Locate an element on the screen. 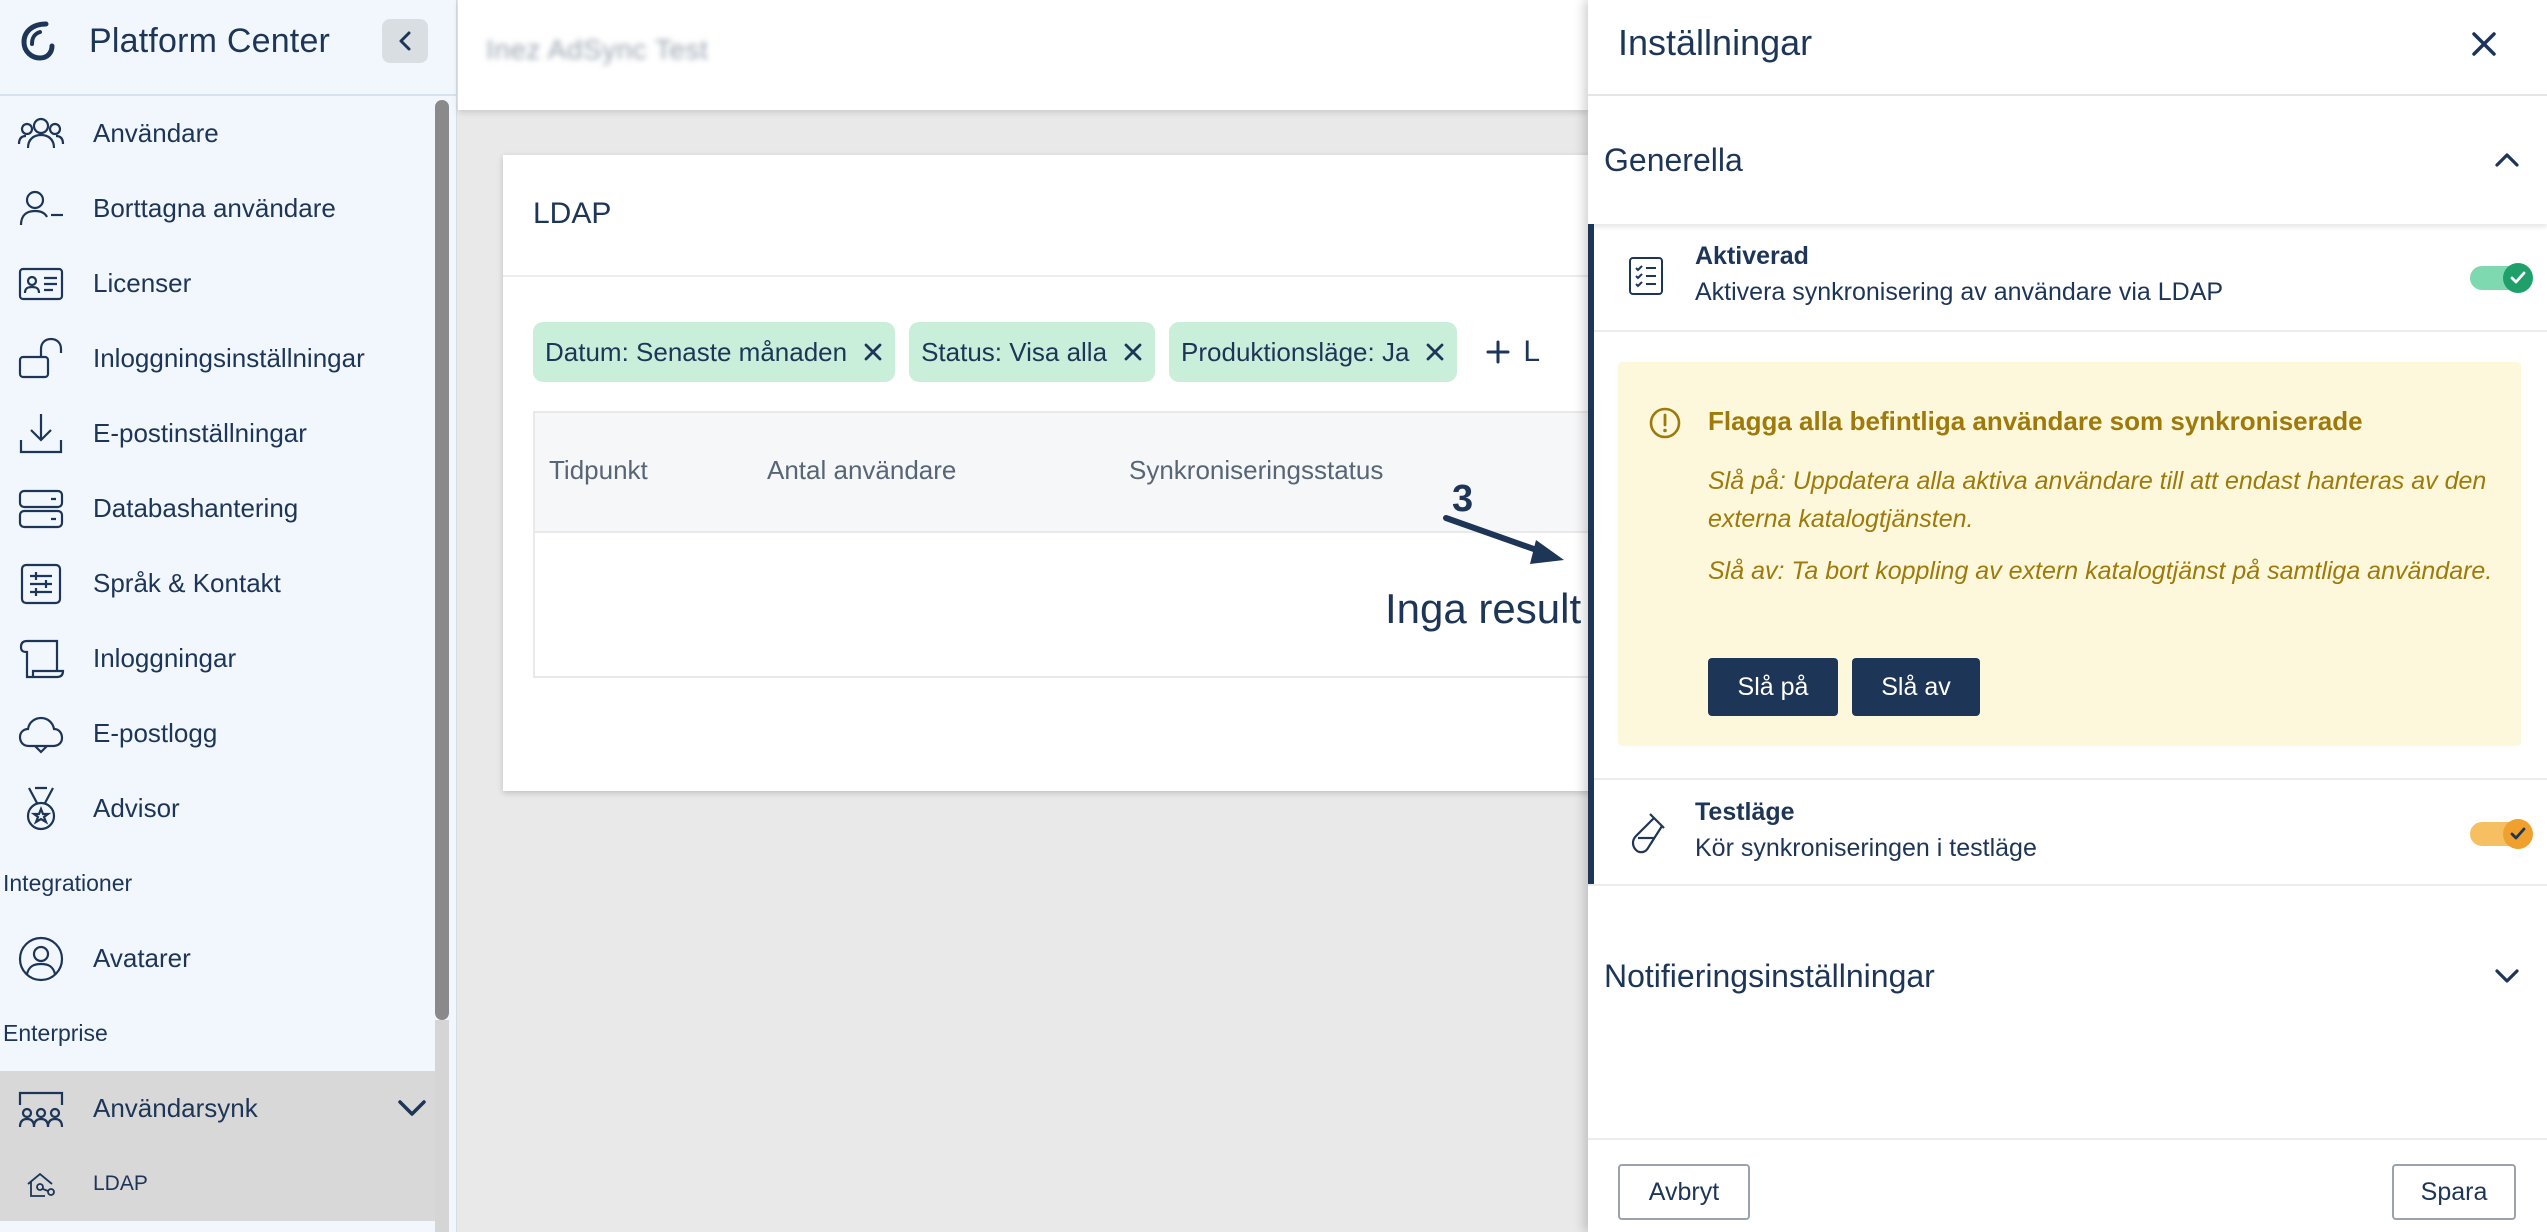  card-divider is located at coordinates (1053, 276).